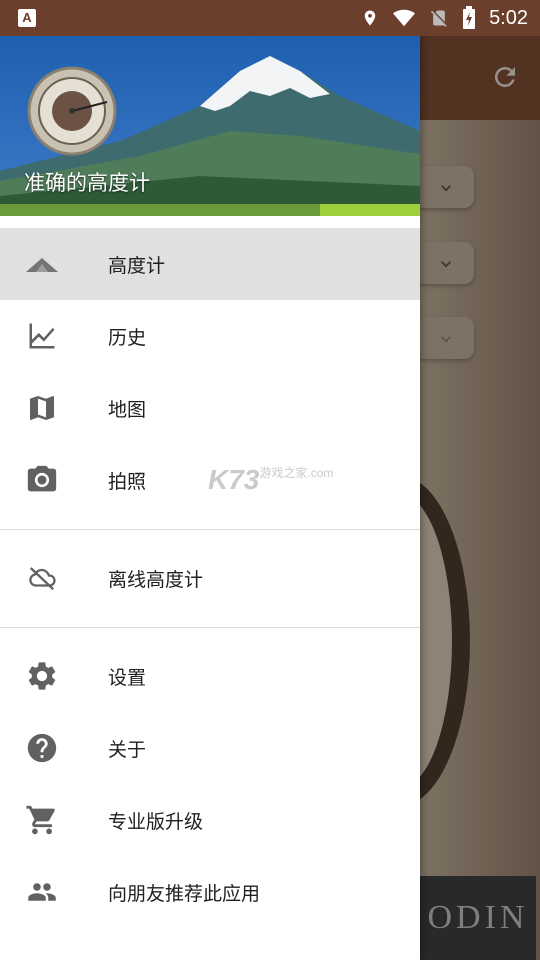 This screenshot has height=960, width=540. I want to click on mountain-icon, so click(42, 264).